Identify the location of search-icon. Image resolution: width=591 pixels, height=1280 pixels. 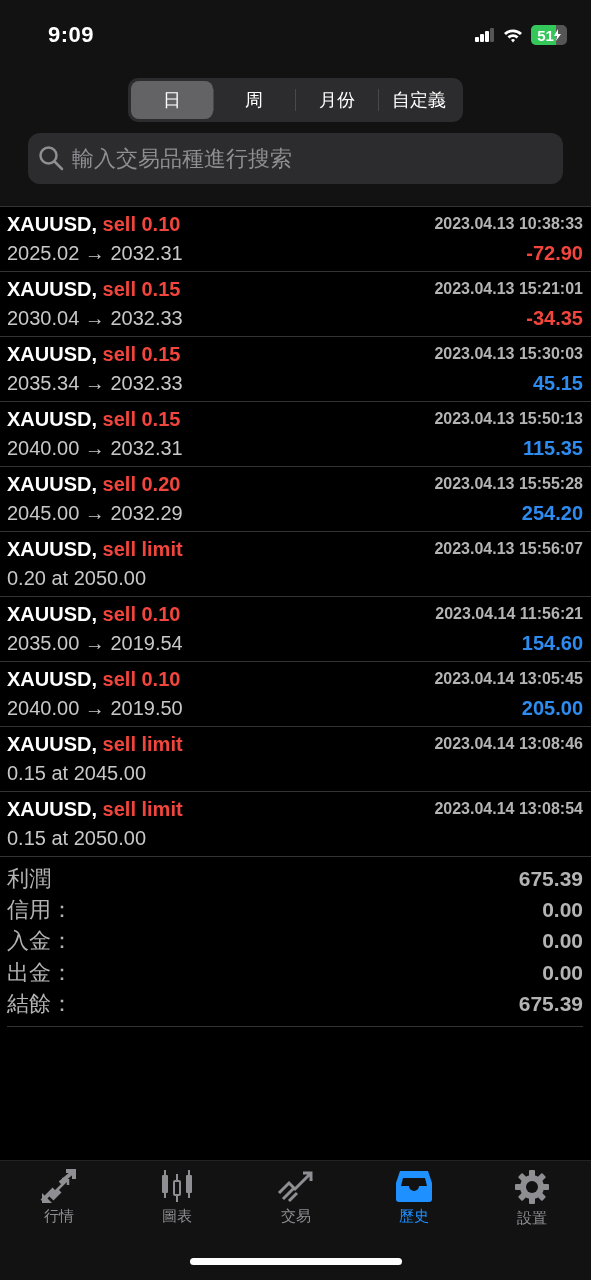
(51, 158).